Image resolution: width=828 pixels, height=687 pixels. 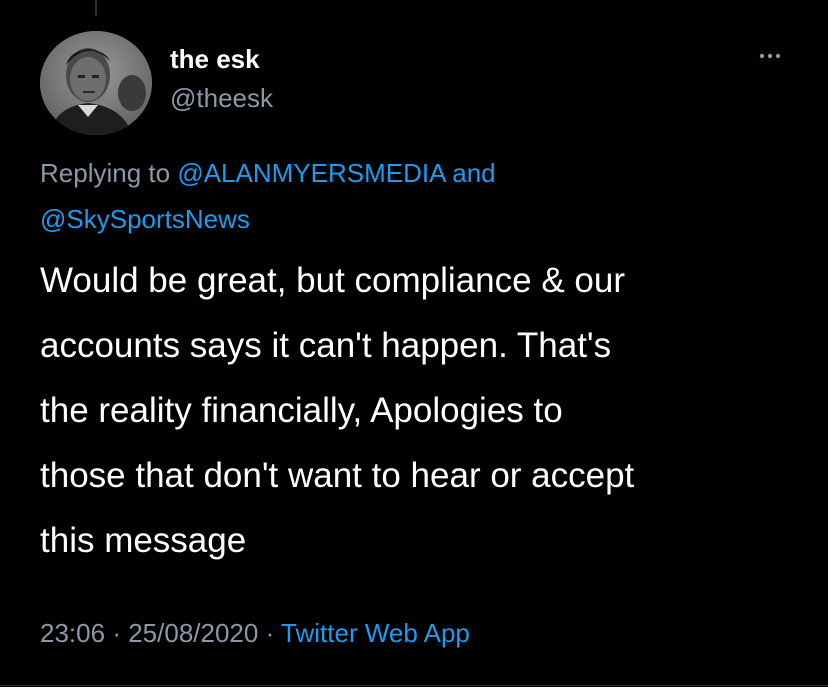 What do you see at coordinates (105, 173) in the screenshot?
I see `replying-to-label: Replying to` at bounding box center [105, 173].